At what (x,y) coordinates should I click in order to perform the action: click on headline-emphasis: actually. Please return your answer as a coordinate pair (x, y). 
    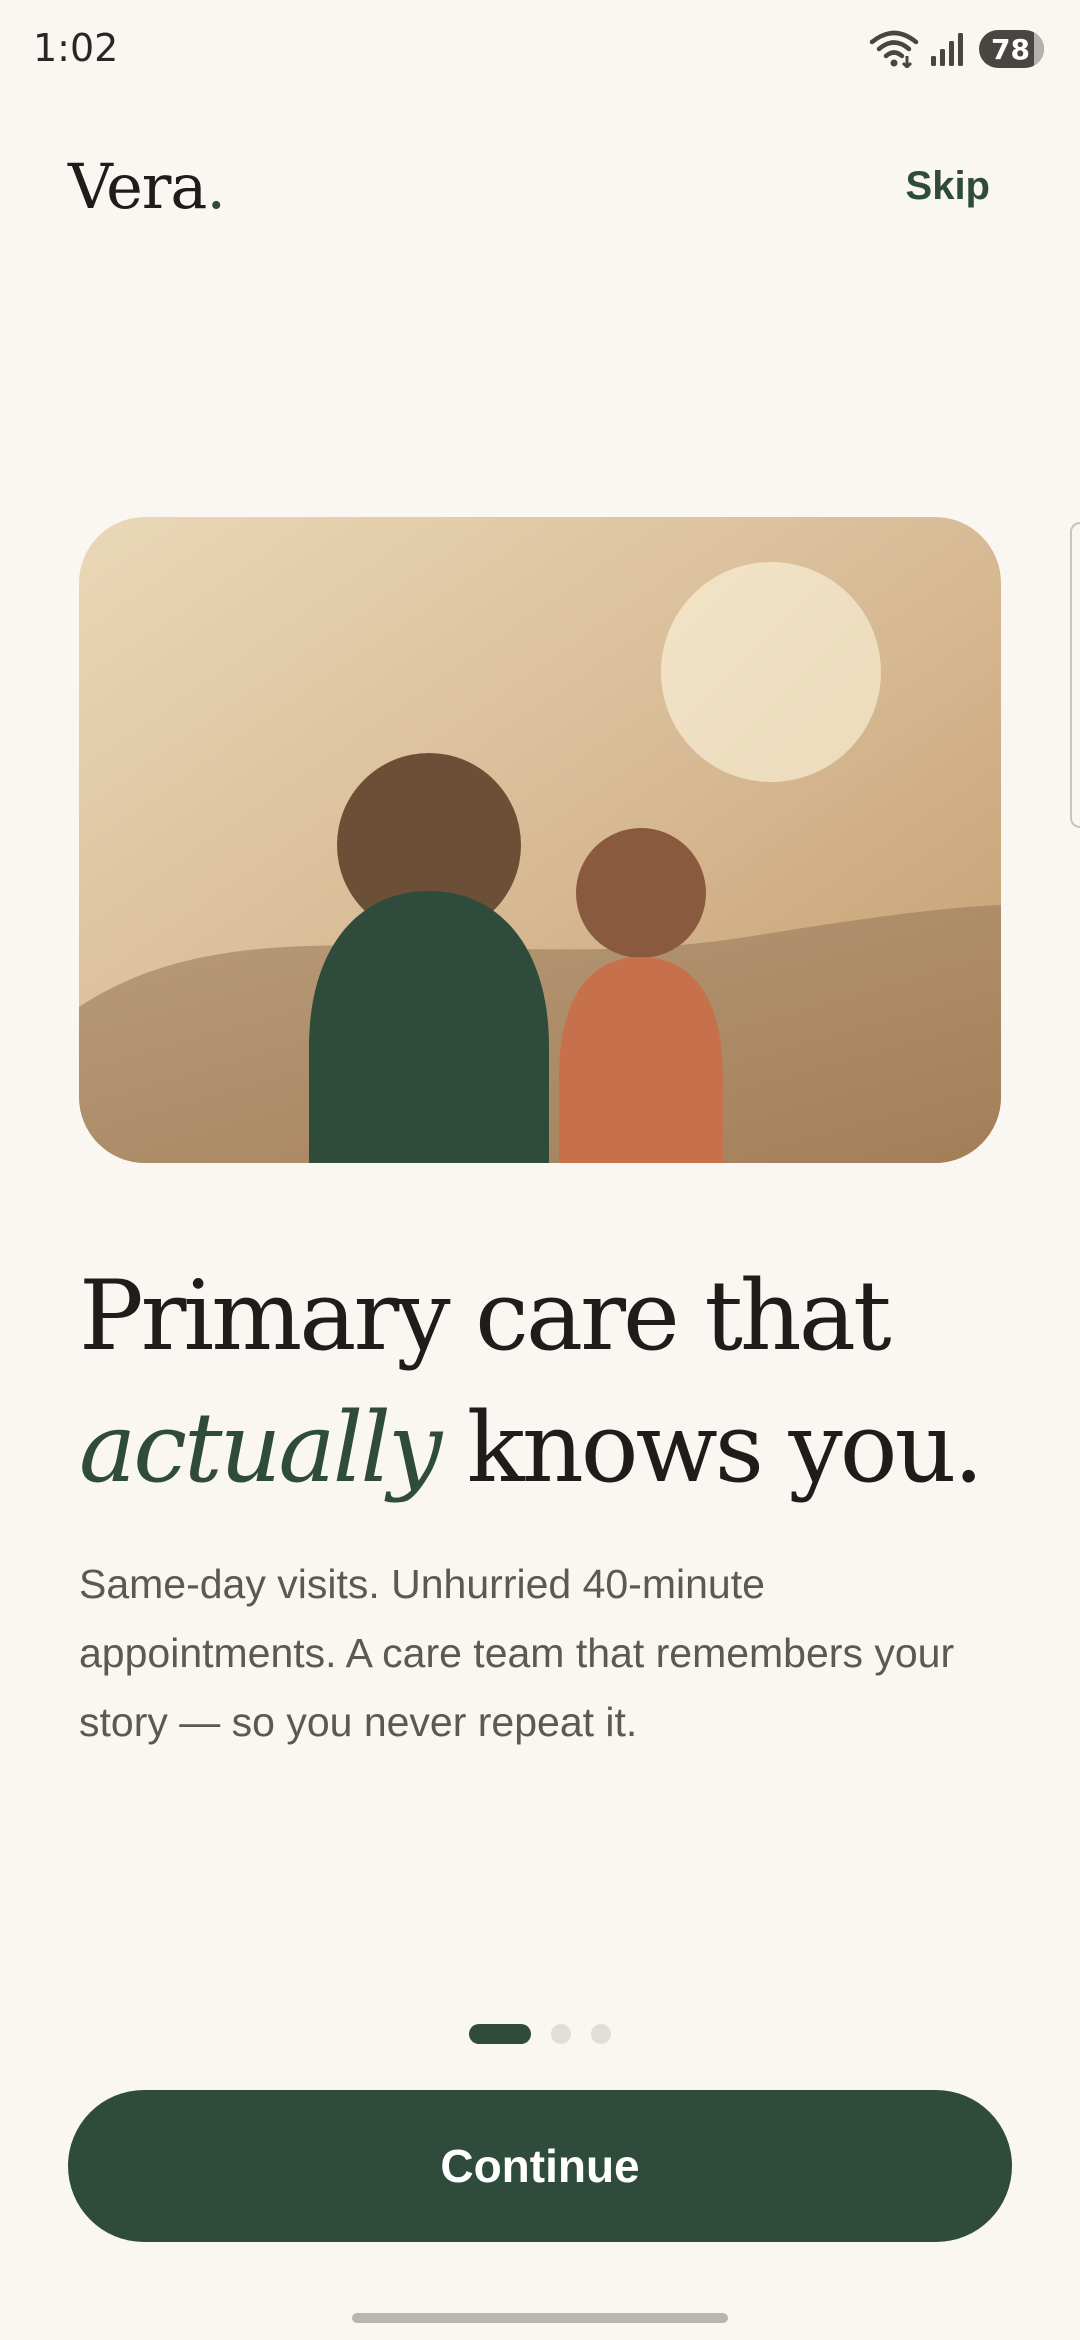
    Looking at the image, I should click on (260, 1448).